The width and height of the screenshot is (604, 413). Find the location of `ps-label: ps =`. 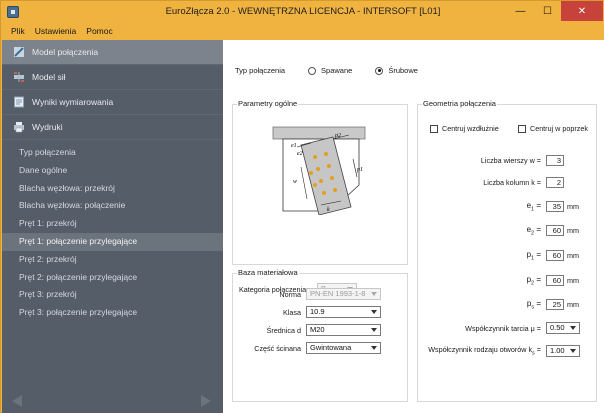

ps-label: ps = is located at coordinates (533, 305).